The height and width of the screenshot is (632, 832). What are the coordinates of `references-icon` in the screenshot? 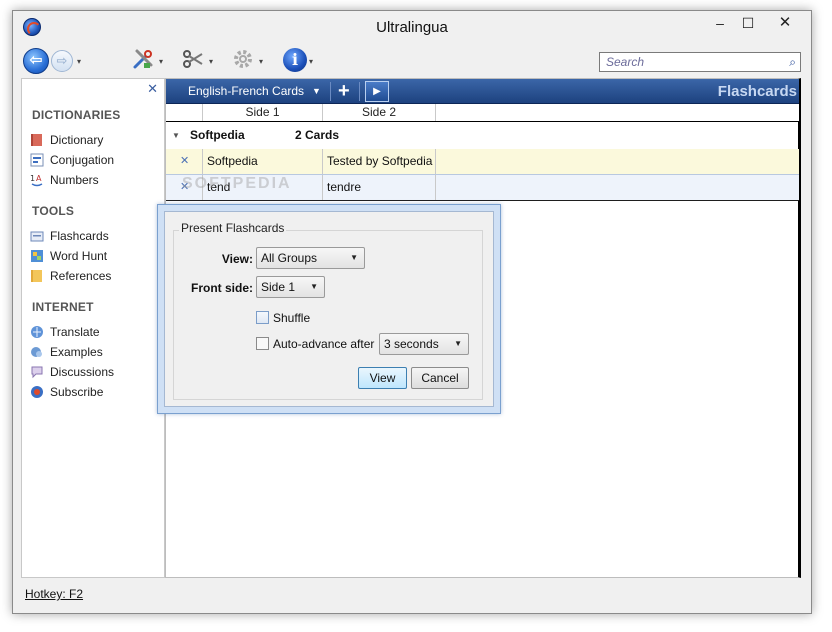 It's located at (36, 276).